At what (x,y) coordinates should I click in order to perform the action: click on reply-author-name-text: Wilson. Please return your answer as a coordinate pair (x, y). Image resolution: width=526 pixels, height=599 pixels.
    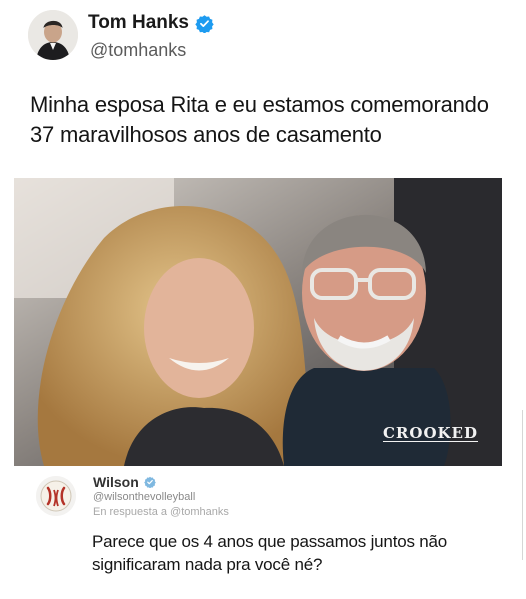
    Looking at the image, I should click on (116, 482).